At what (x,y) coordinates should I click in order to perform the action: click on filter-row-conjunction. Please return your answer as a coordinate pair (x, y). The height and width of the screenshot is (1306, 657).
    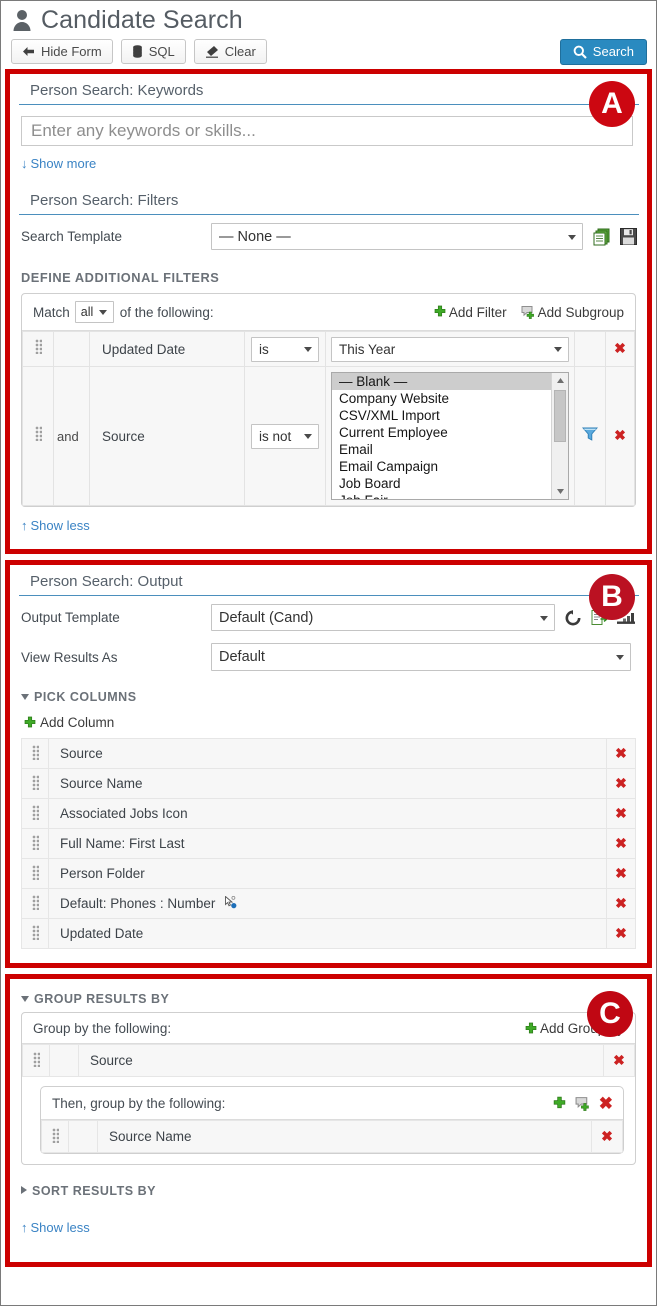
    Looking at the image, I should click on (71, 349).